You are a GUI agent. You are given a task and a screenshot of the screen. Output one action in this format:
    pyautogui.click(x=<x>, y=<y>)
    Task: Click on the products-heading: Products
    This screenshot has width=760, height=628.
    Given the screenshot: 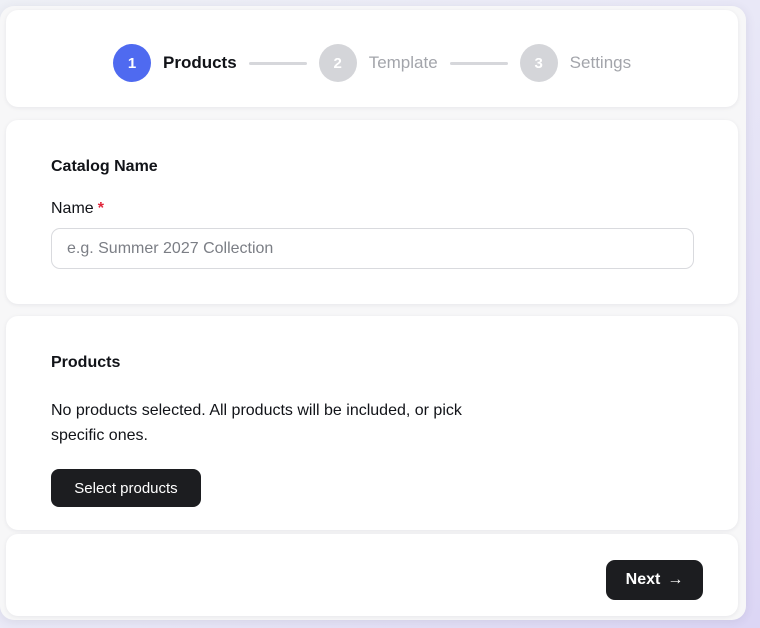 What is the action you would take?
    pyautogui.click(x=86, y=362)
    